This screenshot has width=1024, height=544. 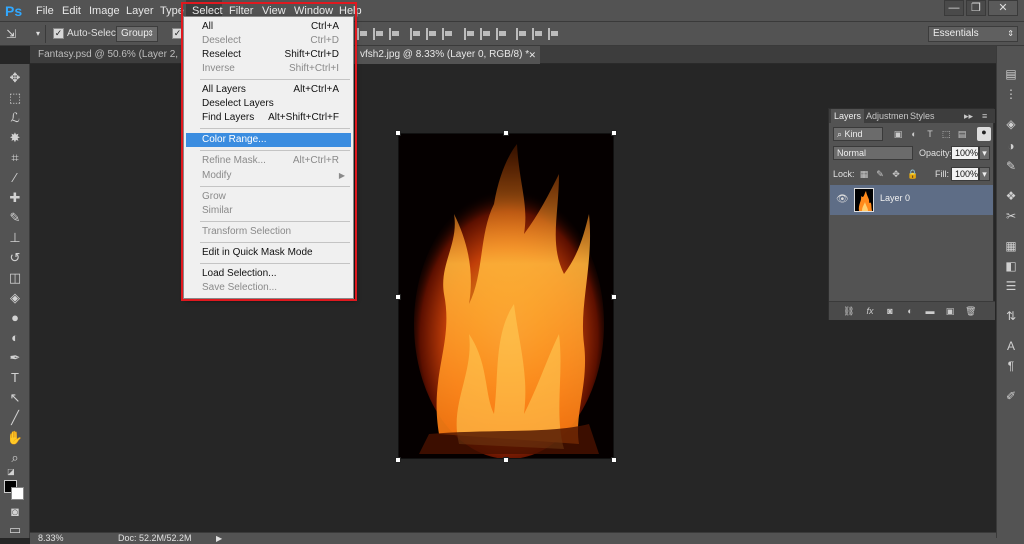 I want to click on lasso-tool-icon: ℒ, so click(x=15, y=118).